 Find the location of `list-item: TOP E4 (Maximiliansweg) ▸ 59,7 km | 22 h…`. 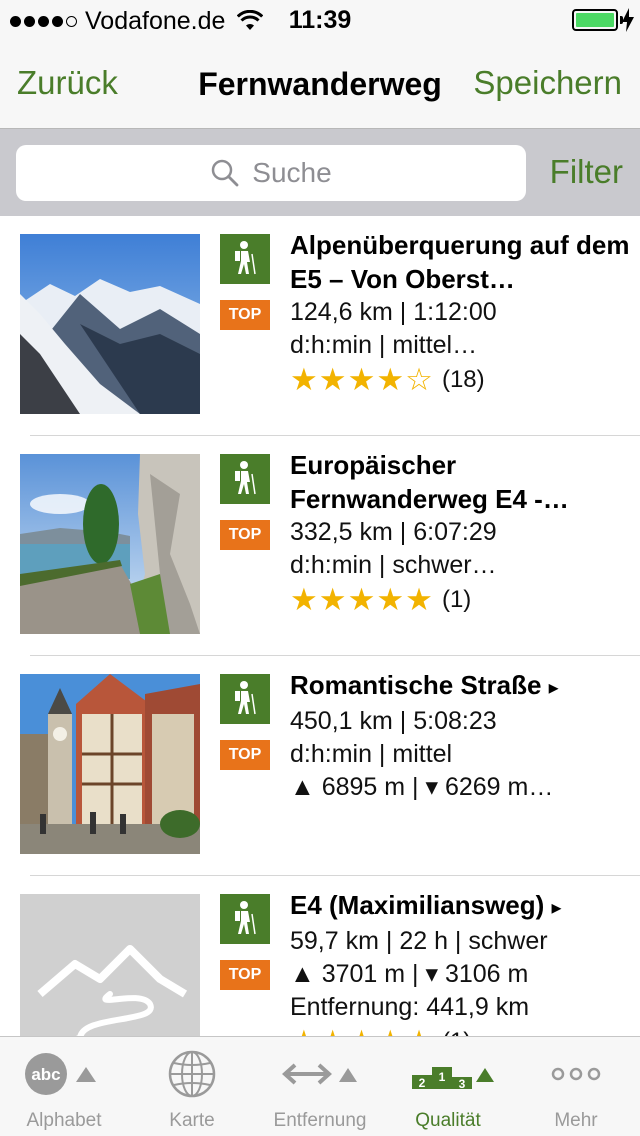

list-item: TOP E4 (Maximiliansweg) ▸ 59,7 km | 22 h… is located at coordinates (320, 956).